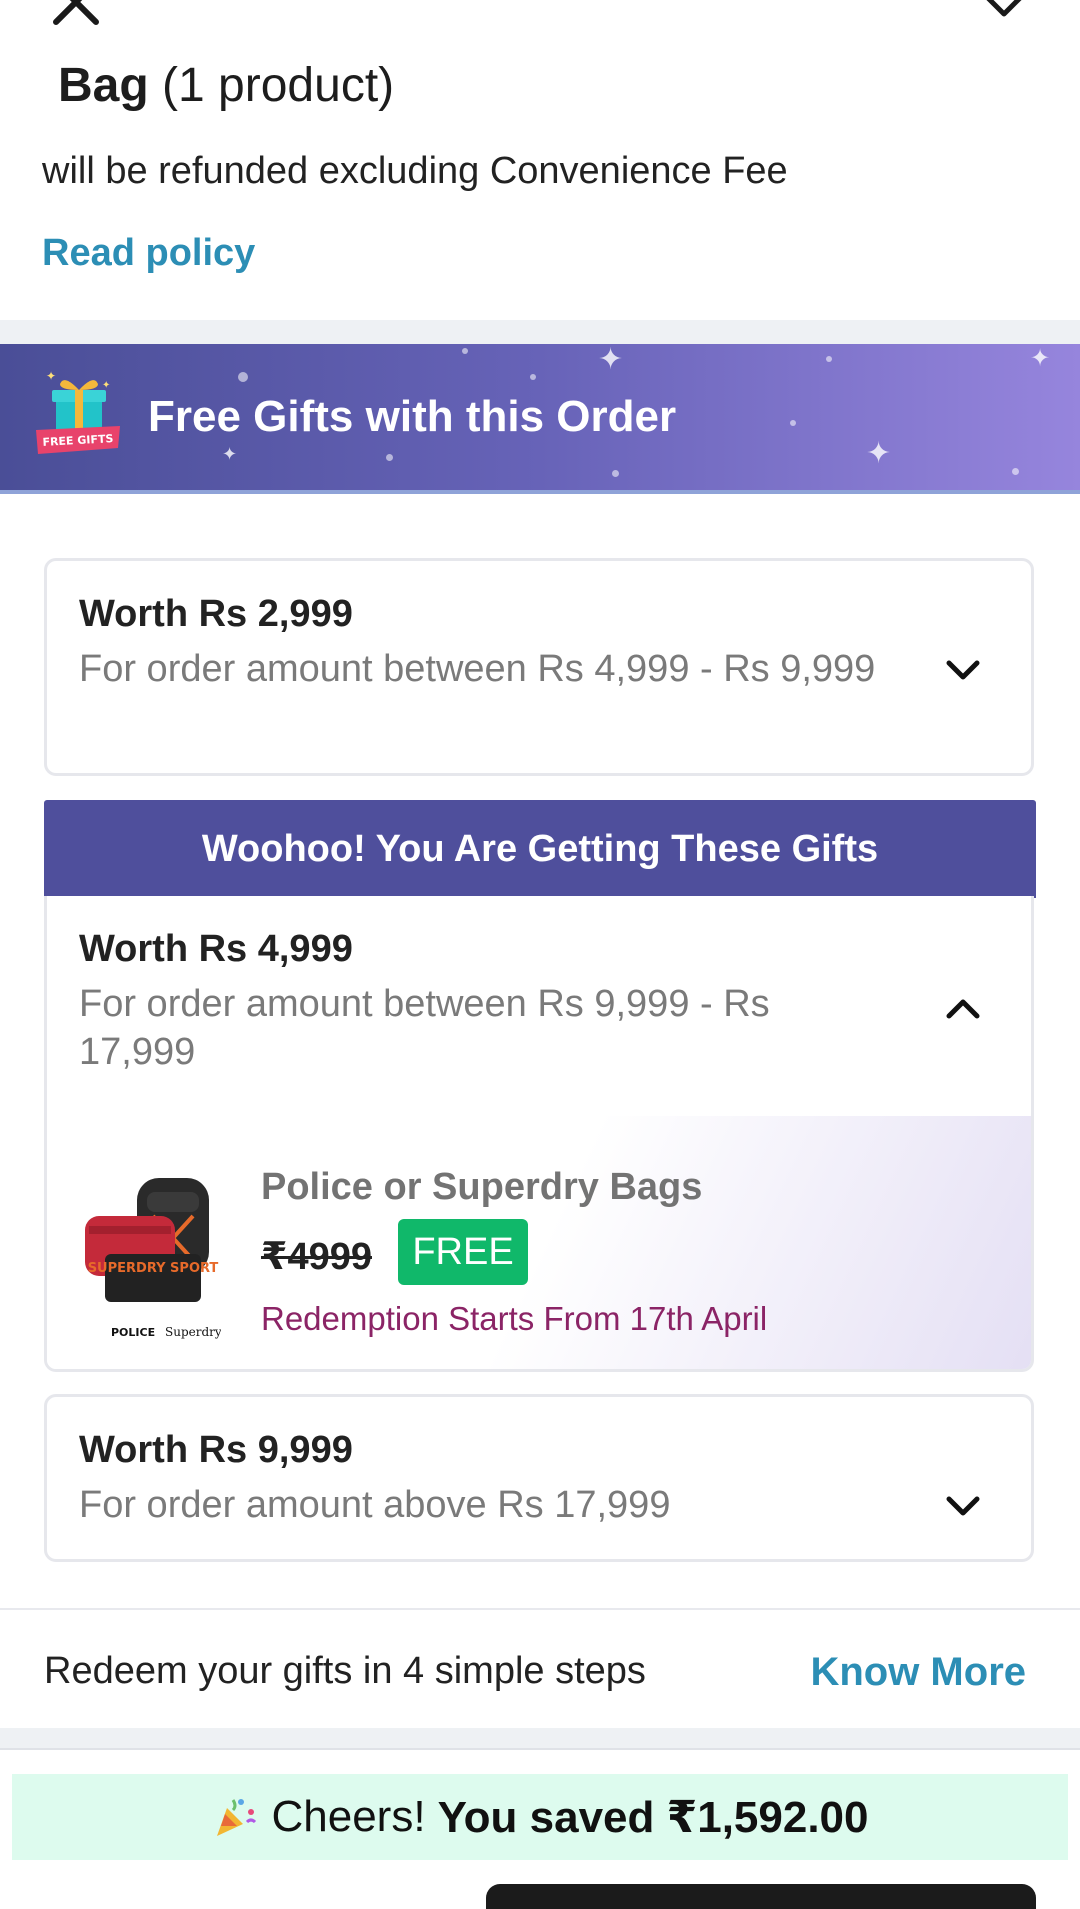  What do you see at coordinates (963, 1008) in the screenshot?
I see `chevron-up-icon` at bounding box center [963, 1008].